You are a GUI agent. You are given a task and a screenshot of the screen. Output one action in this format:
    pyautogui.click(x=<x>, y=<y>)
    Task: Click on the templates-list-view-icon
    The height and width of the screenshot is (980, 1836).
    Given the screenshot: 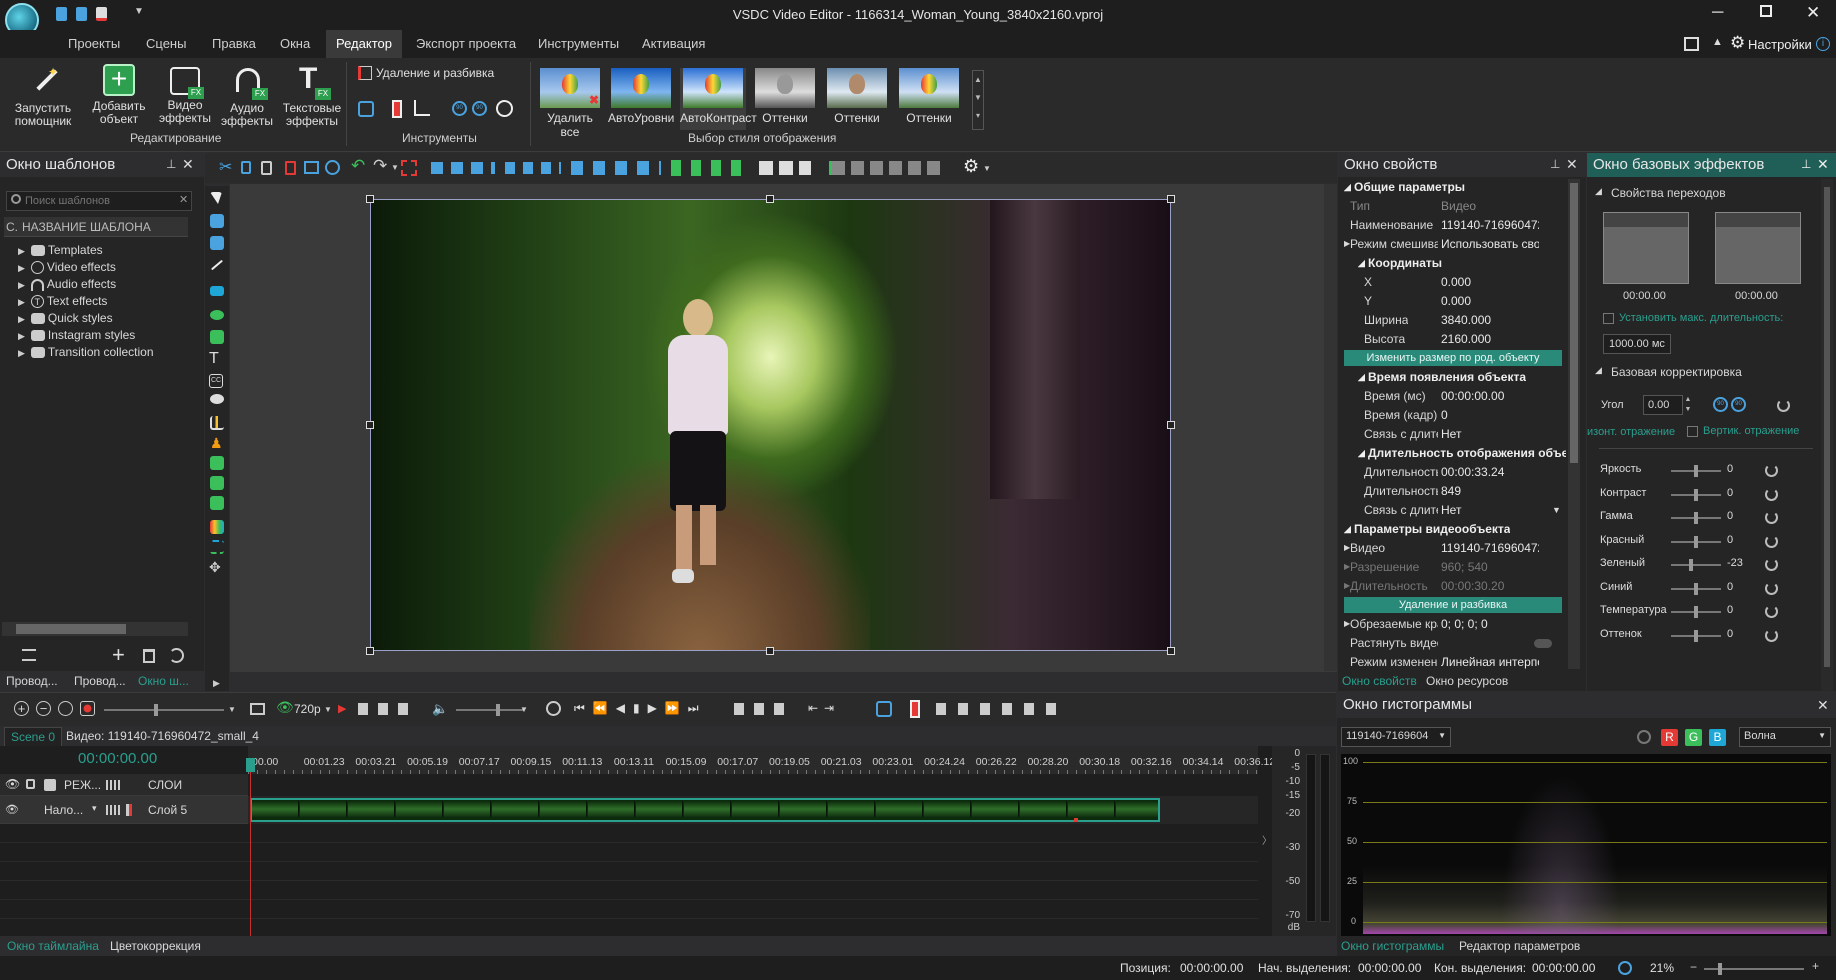 What is the action you would take?
    pyautogui.click(x=29, y=655)
    